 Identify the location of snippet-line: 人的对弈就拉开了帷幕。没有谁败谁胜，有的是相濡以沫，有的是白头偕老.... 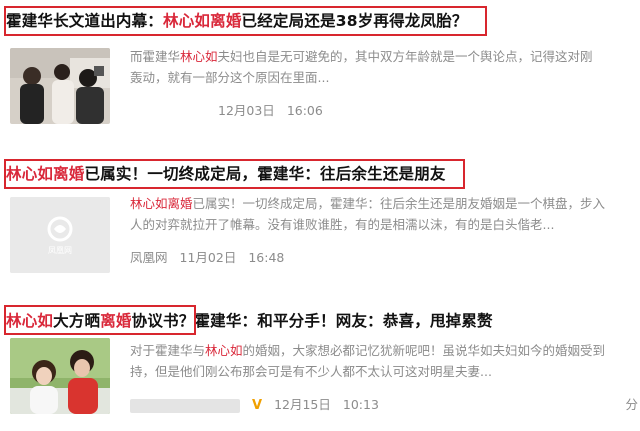
(342, 224).